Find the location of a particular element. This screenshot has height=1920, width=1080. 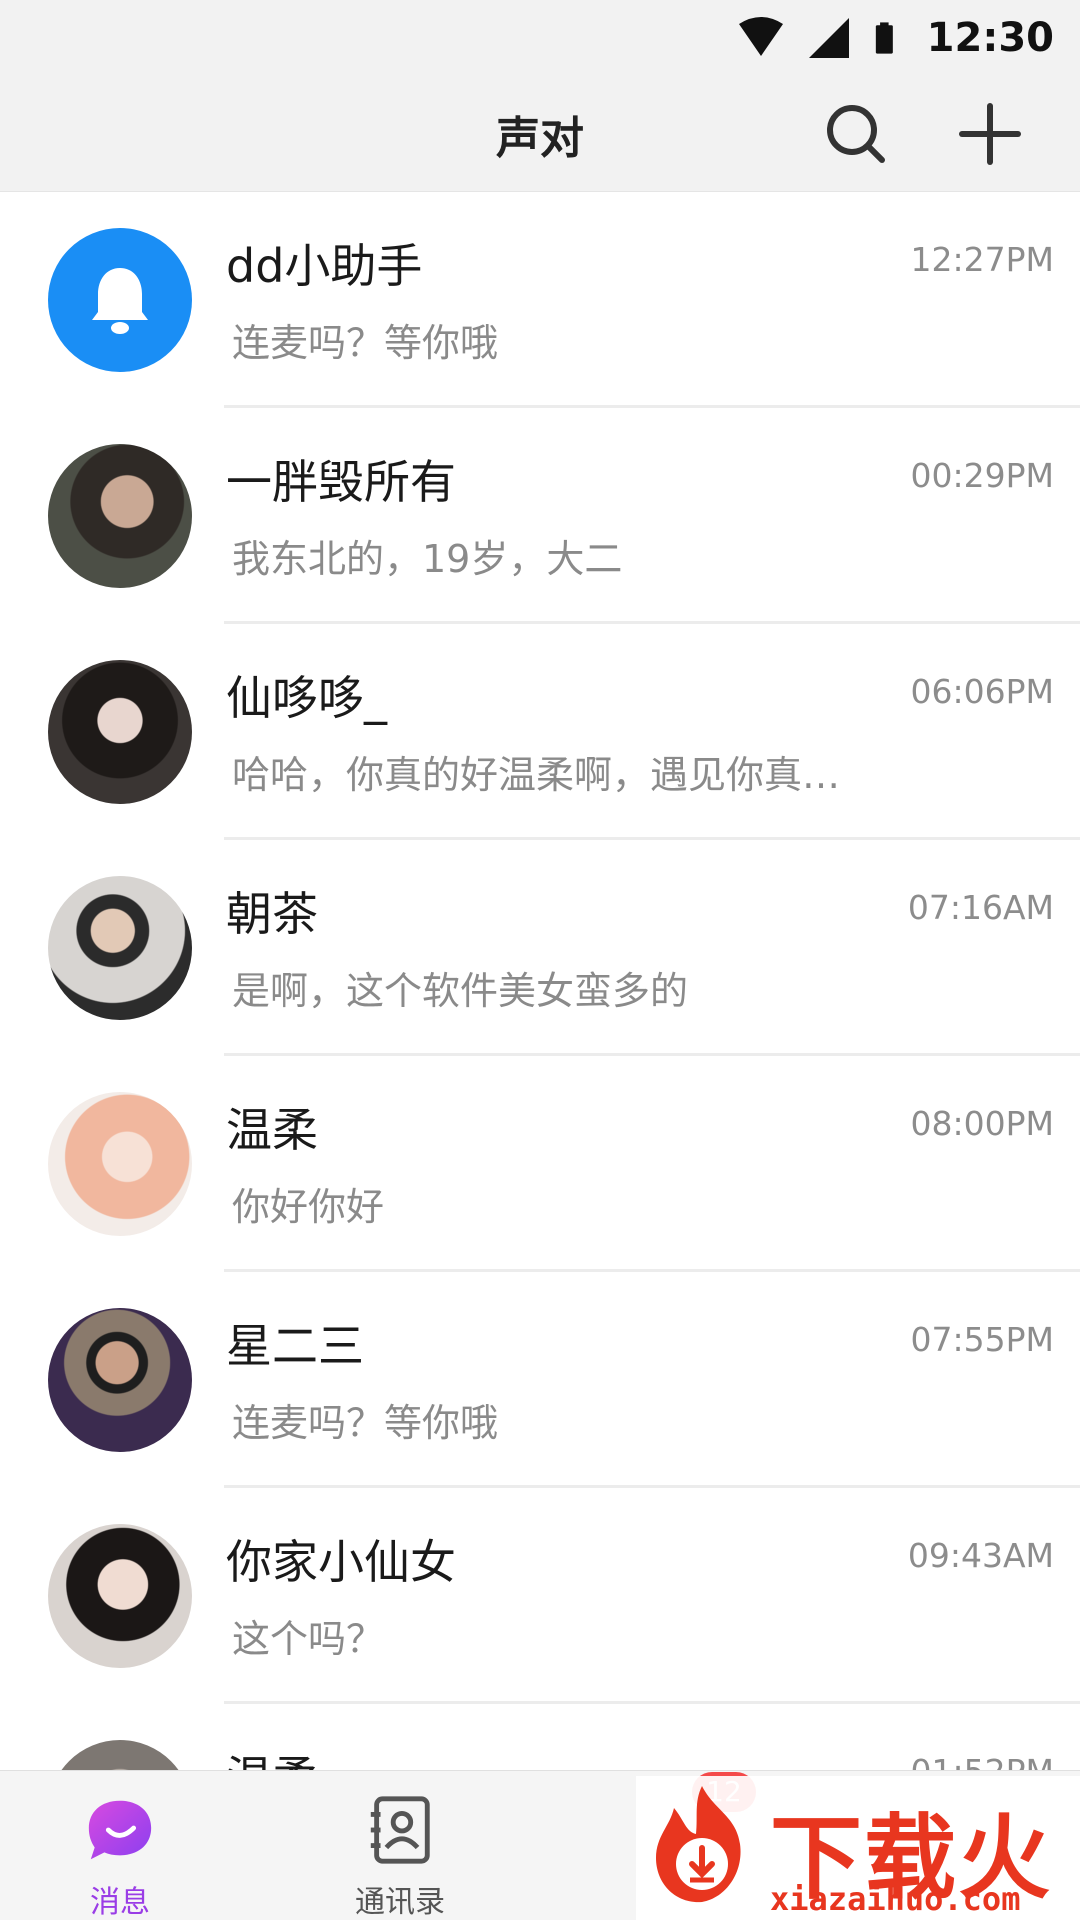

message-time: 00:29PM is located at coordinates (982, 475).